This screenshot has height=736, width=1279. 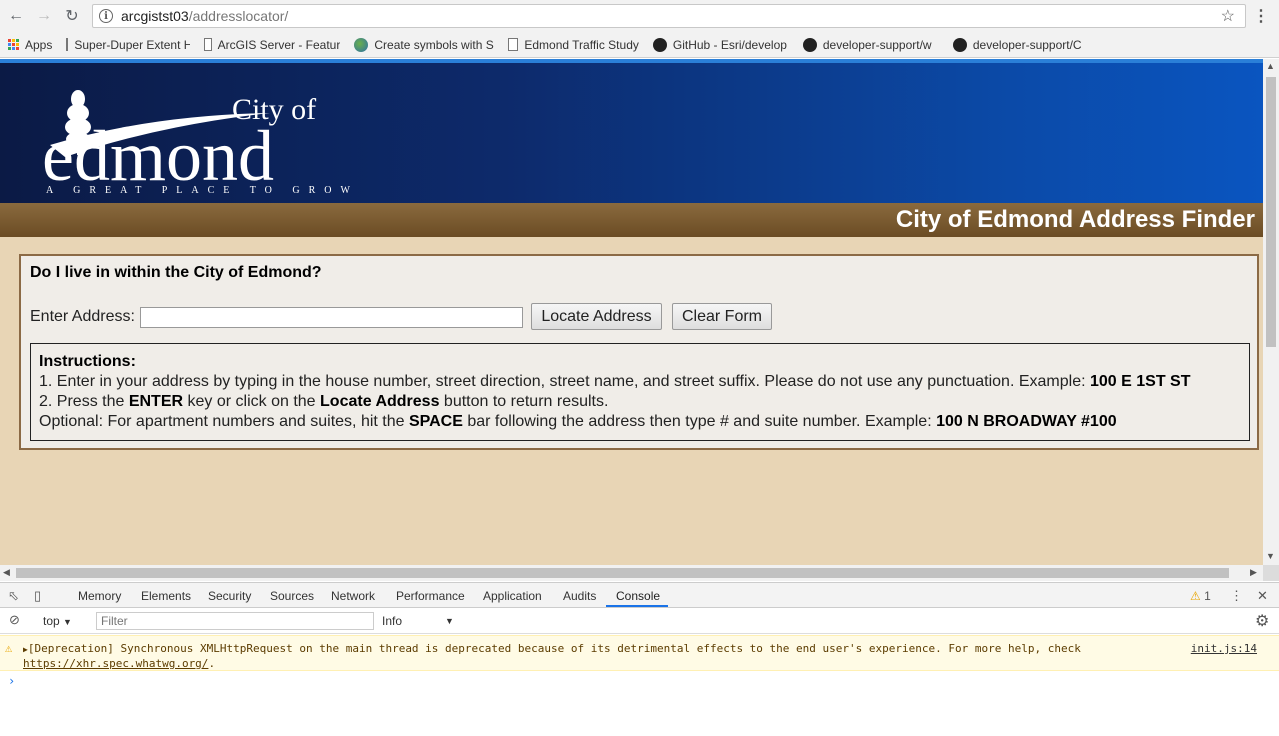 I want to click on forward-icon: →, so click(x=44, y=16).